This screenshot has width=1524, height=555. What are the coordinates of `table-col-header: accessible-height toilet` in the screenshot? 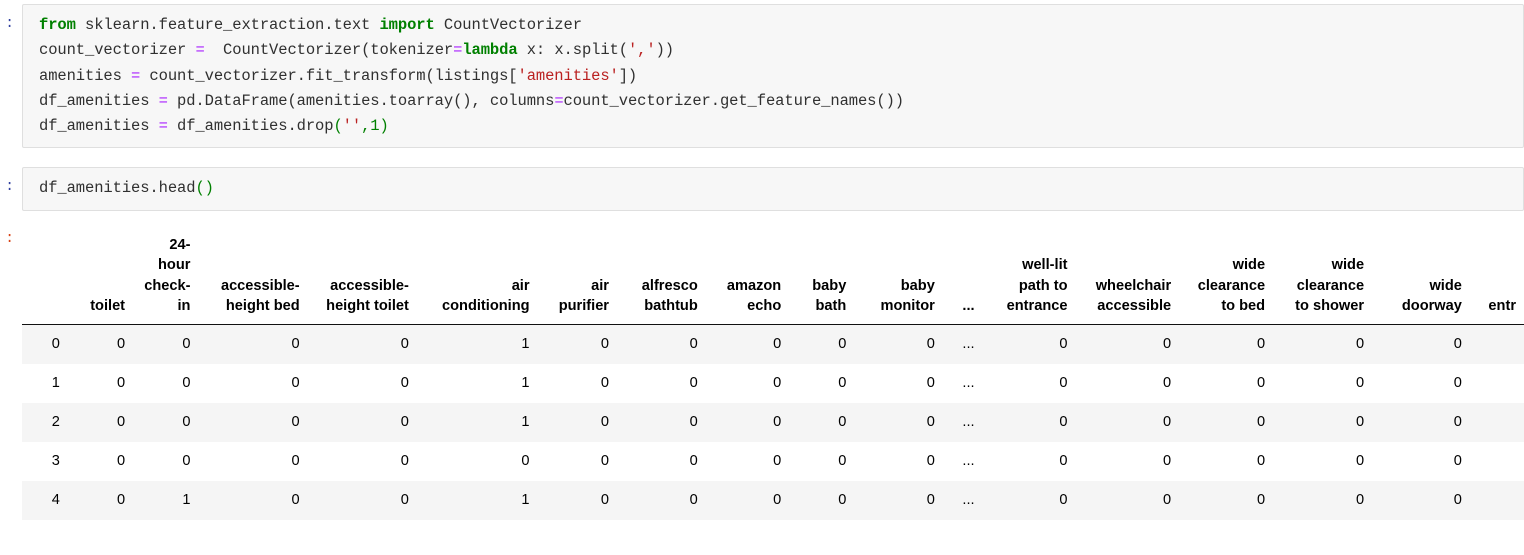 It's located at (362, 279).